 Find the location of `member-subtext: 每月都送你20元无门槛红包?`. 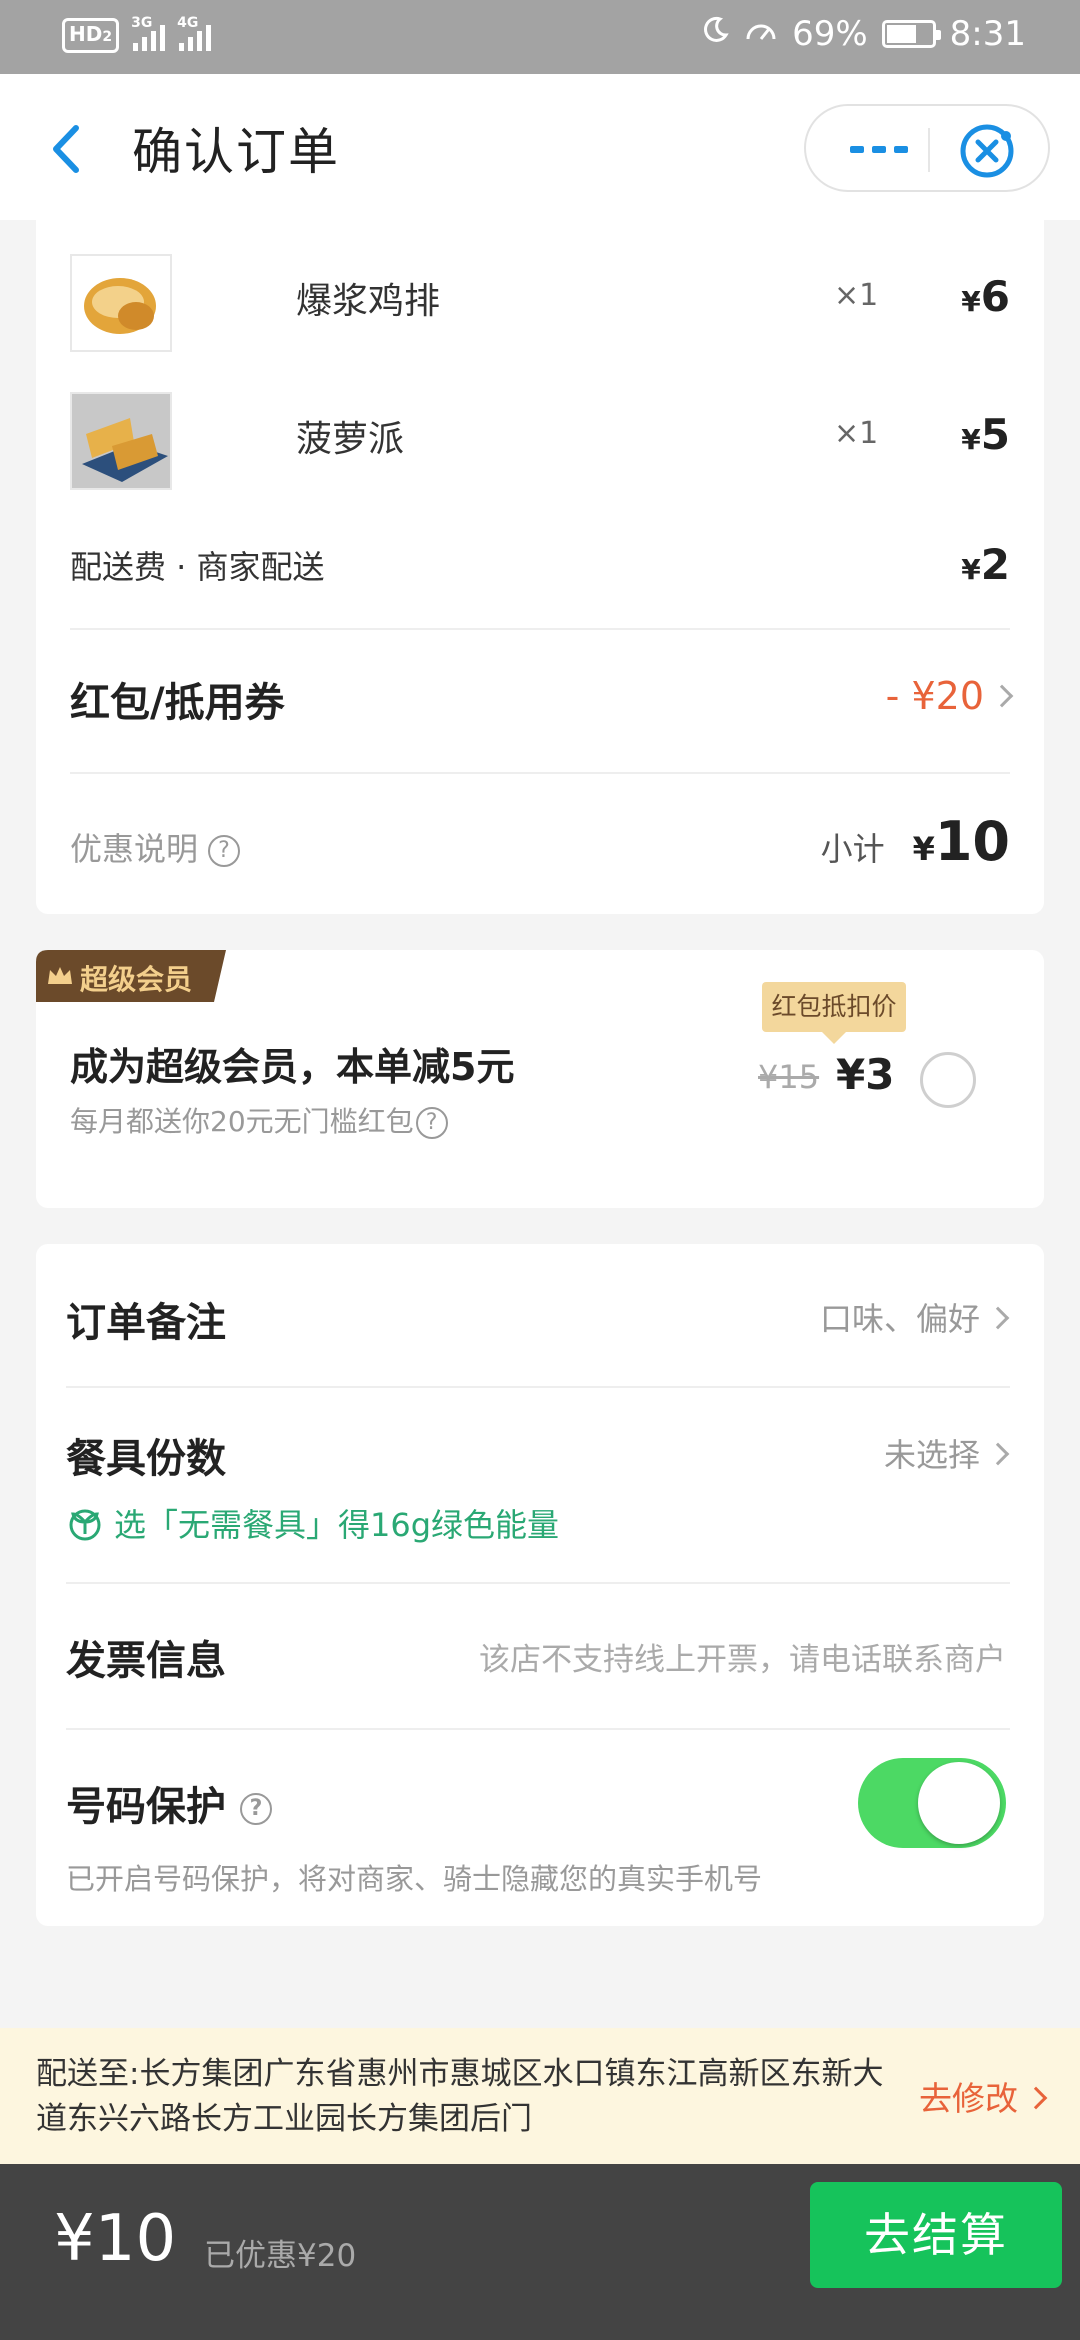

member-subtext: 每月都送你20元无门槛红包? is located at coordinates (259, 1120).